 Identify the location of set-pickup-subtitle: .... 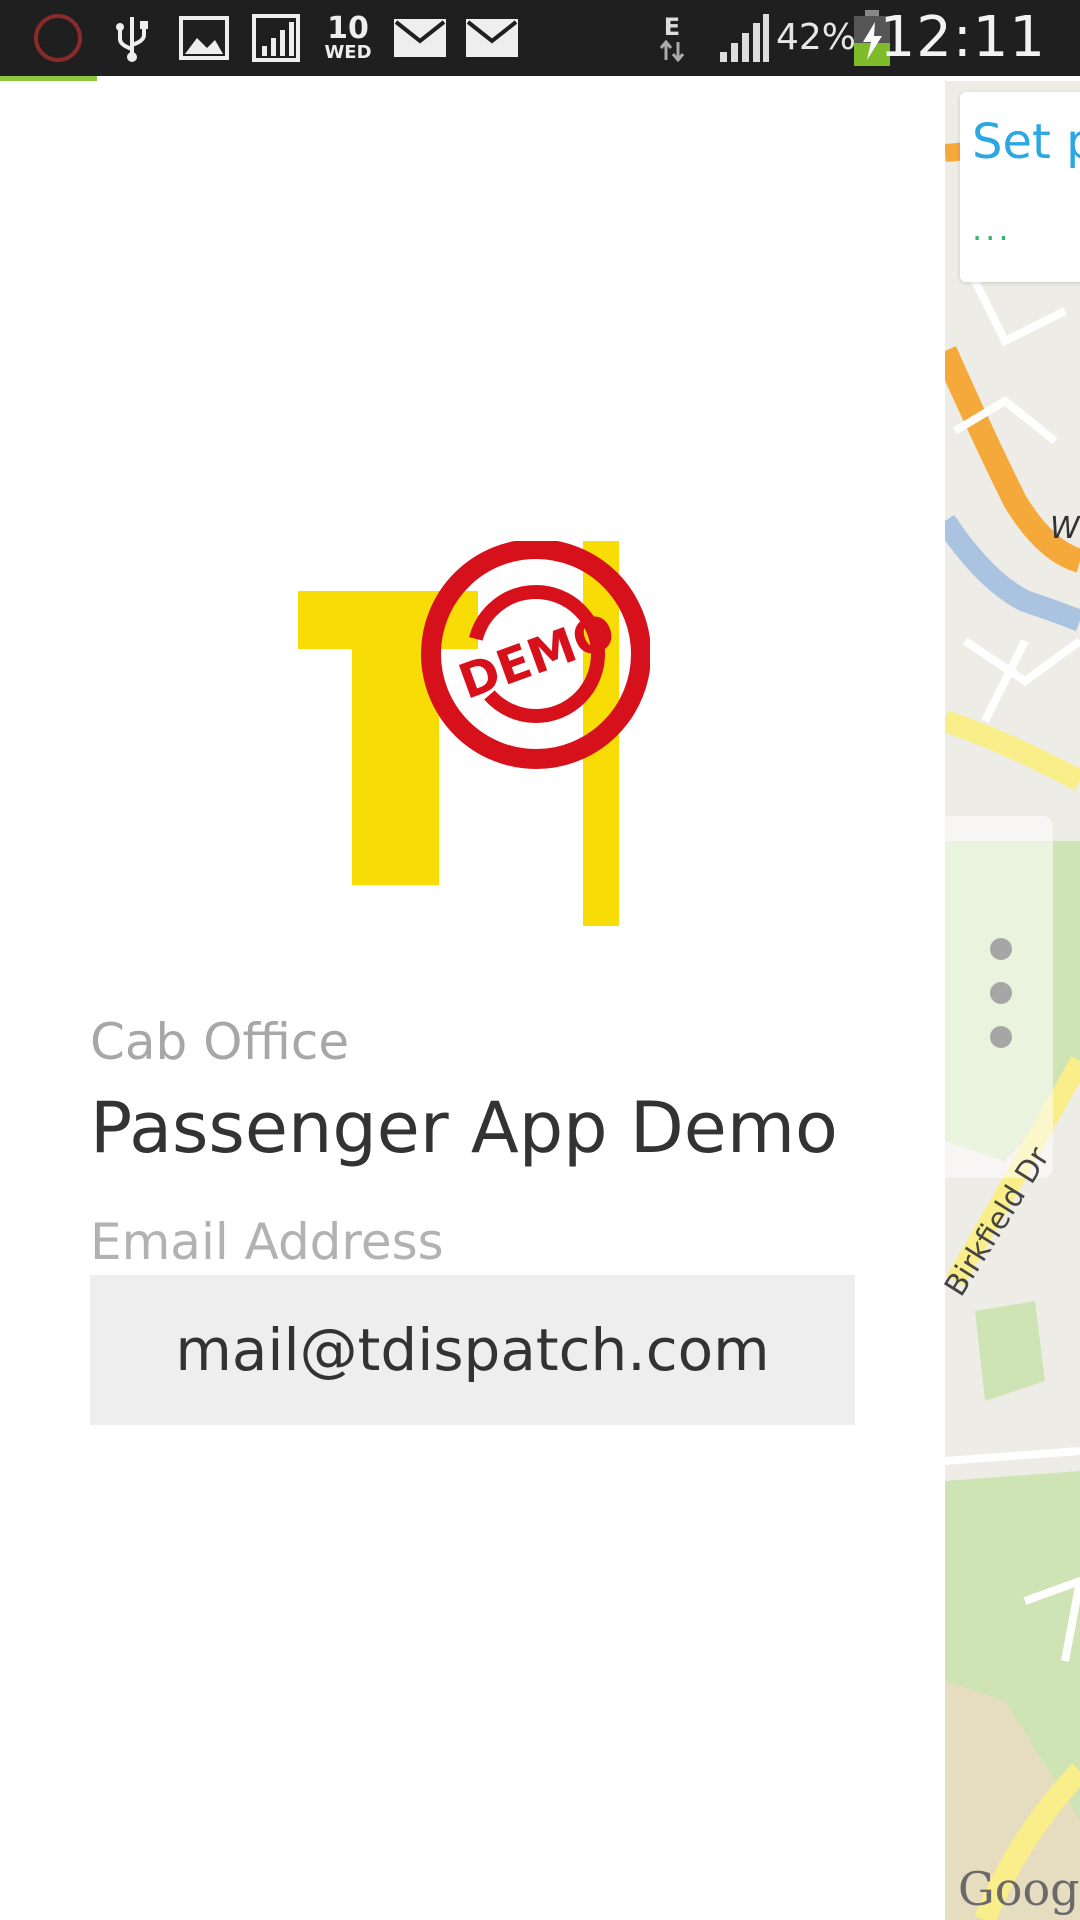
(992, 229).